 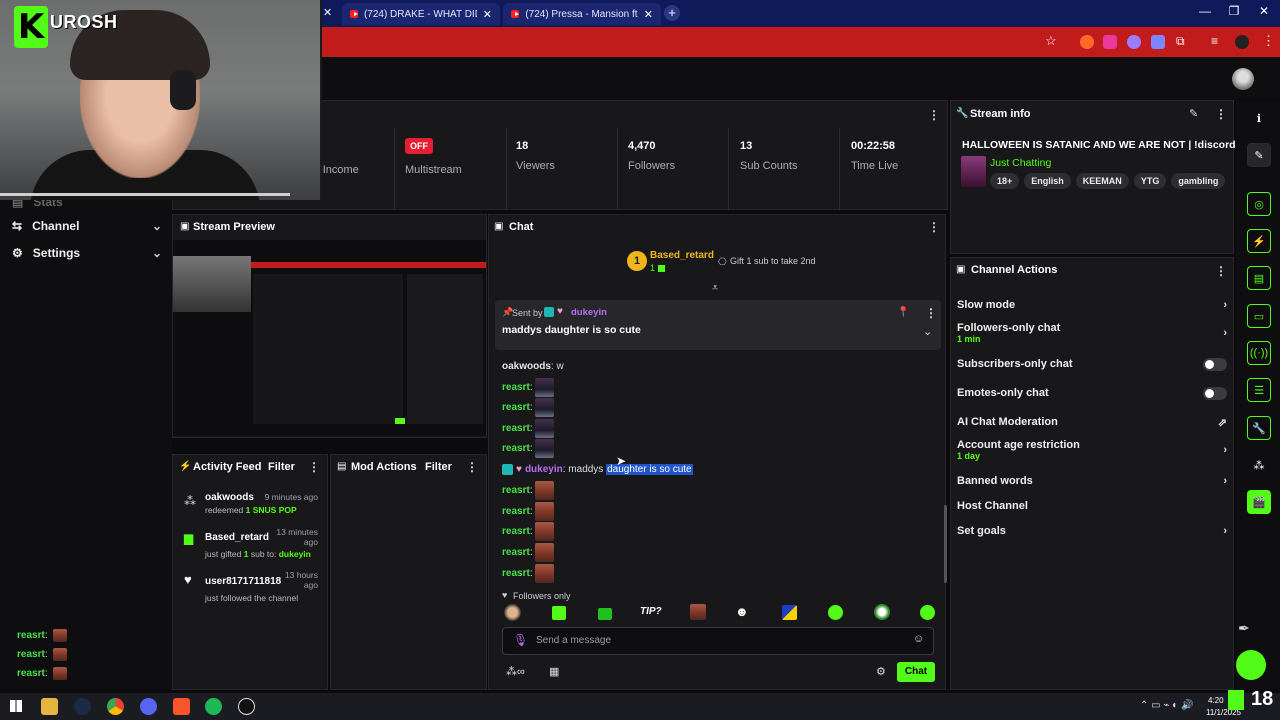 What do you see at coordinates (1268, 41) in the screenshot?
I see `menu-icon: ⋮` at bounding box center [1268, 41].